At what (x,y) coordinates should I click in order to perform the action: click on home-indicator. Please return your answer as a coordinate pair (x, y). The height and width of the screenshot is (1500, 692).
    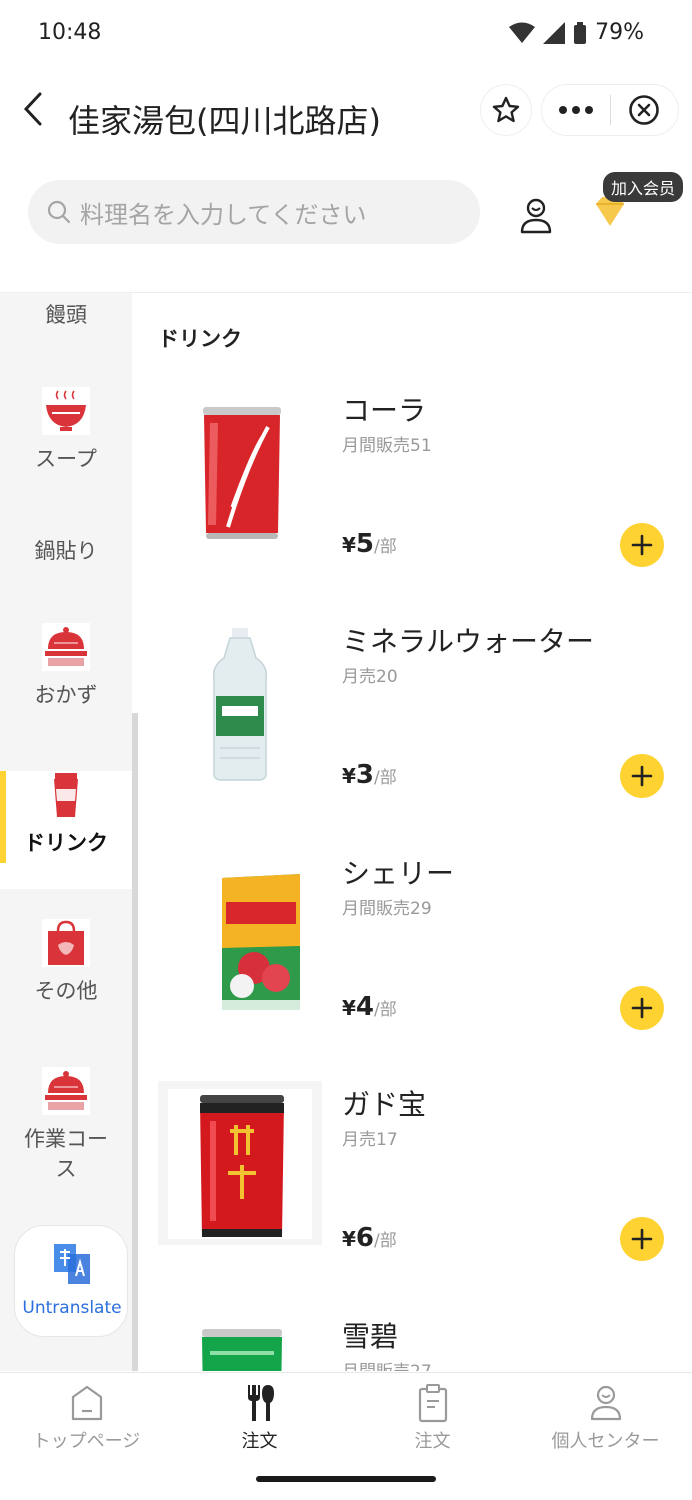
    Looking at the image, I should click on (346, 1479).